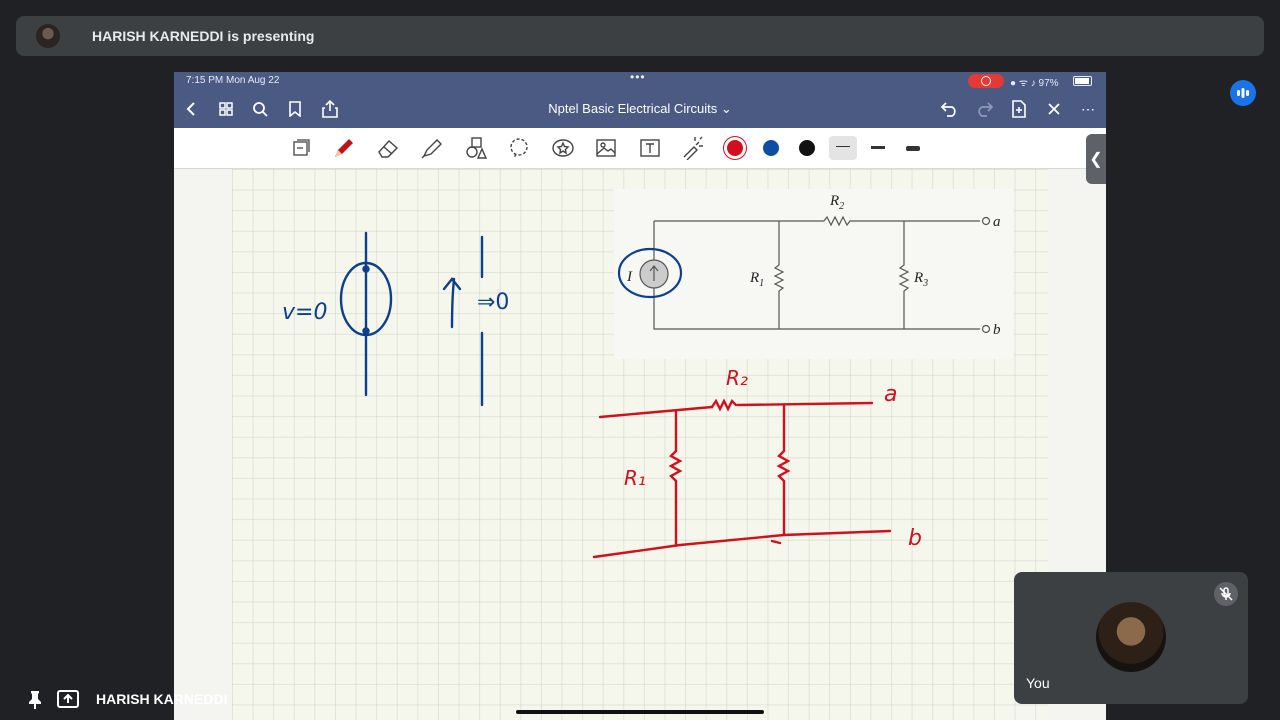 The image size is (1280, 720). Describe the element at coordinates (650, 148) in the screenshot. I see `textbox-icon` at that location.